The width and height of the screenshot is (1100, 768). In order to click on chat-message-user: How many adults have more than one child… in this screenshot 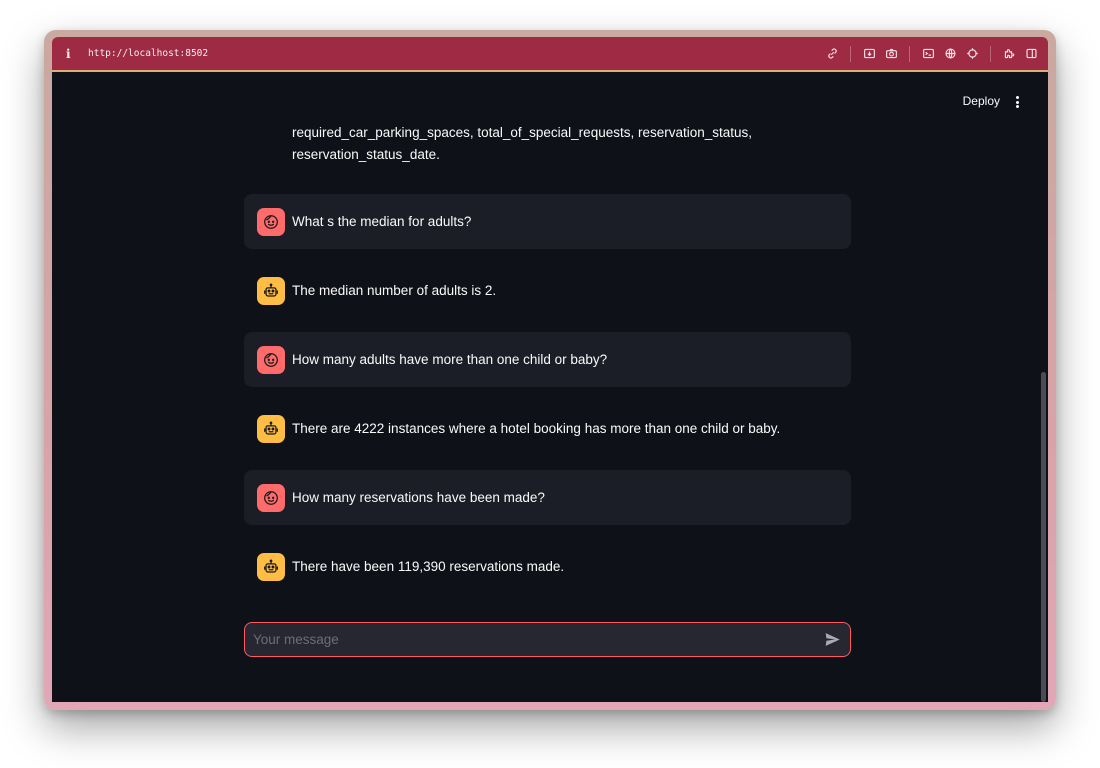, I will do `click(547, 359)`.